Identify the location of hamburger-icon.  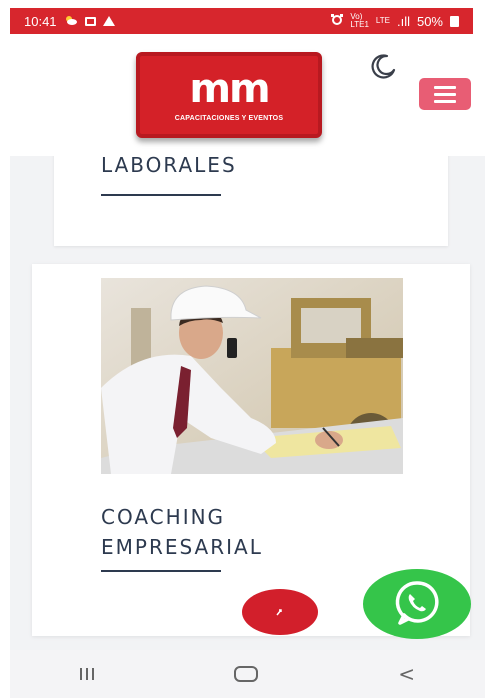
(445, 87).